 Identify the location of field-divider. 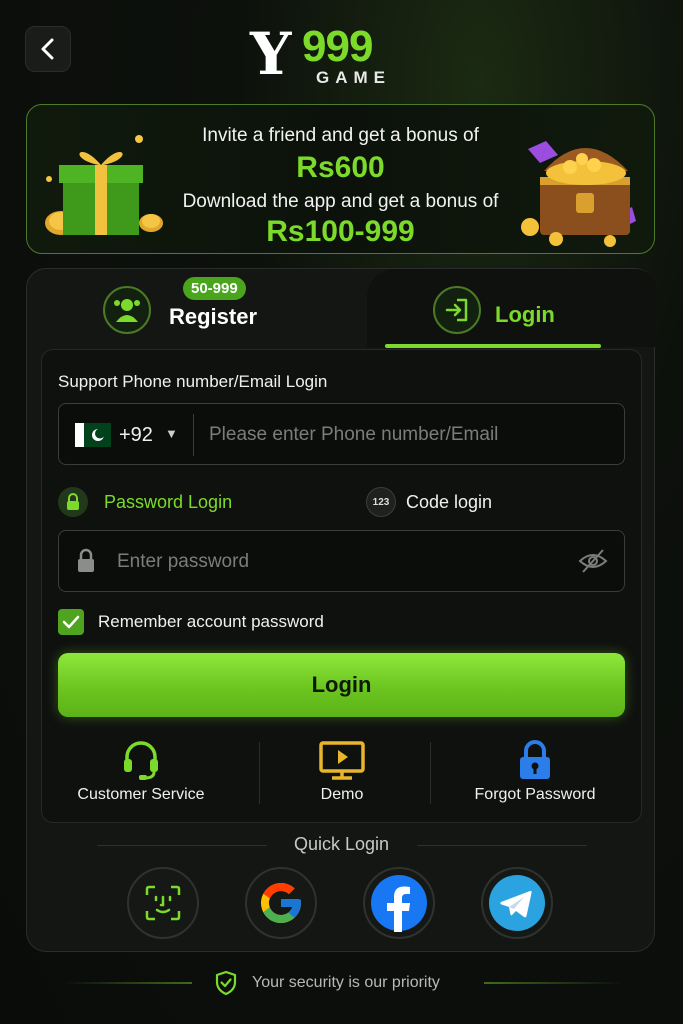
(193, 435).